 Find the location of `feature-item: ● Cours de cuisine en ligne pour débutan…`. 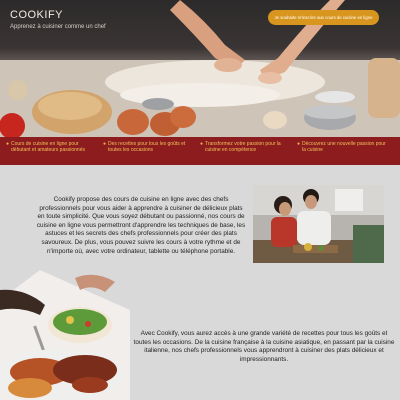

feature-item: ● Cours de cuisine en ligne pour débutan… is located at coordinates (54, 153).